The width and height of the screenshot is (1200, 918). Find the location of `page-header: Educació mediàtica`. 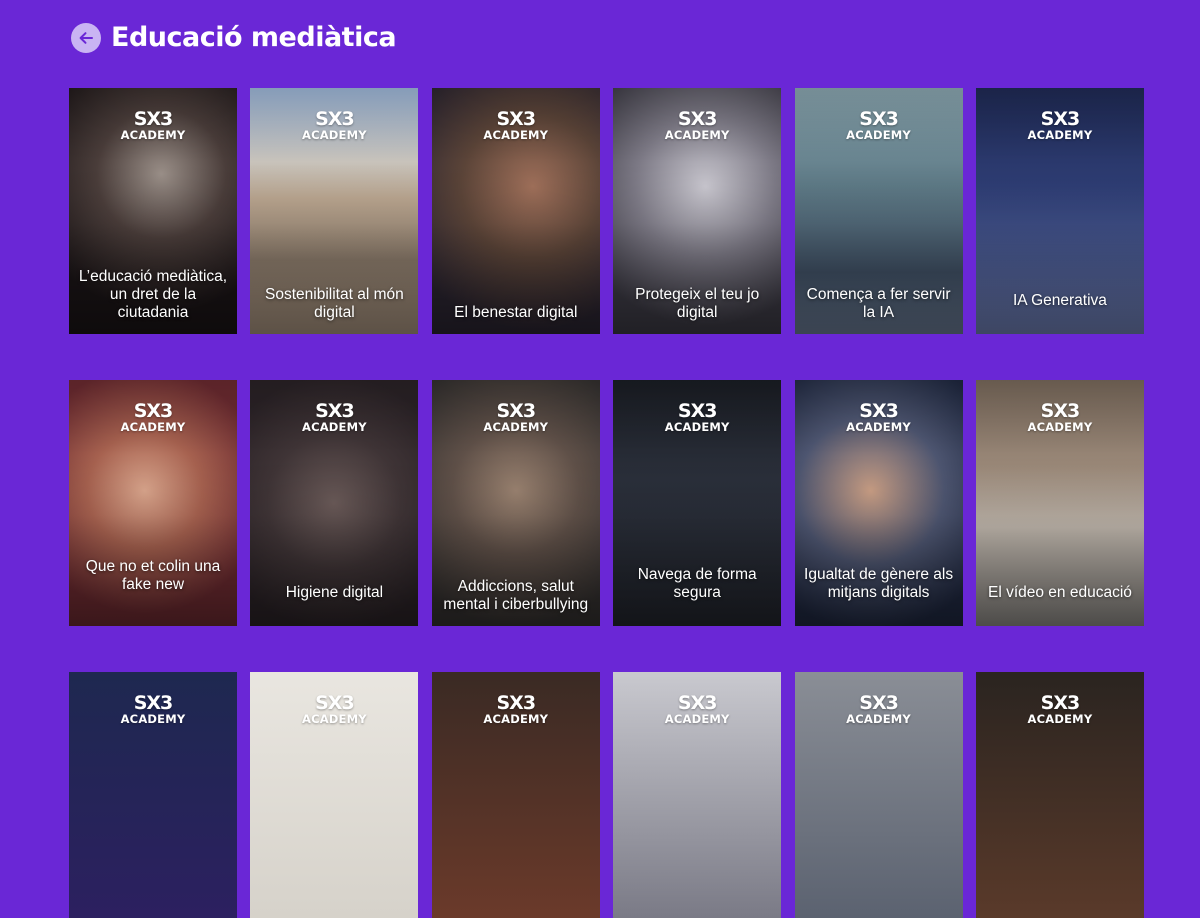

page-header: Educació mediàtica is located at coordinates (234, 37).